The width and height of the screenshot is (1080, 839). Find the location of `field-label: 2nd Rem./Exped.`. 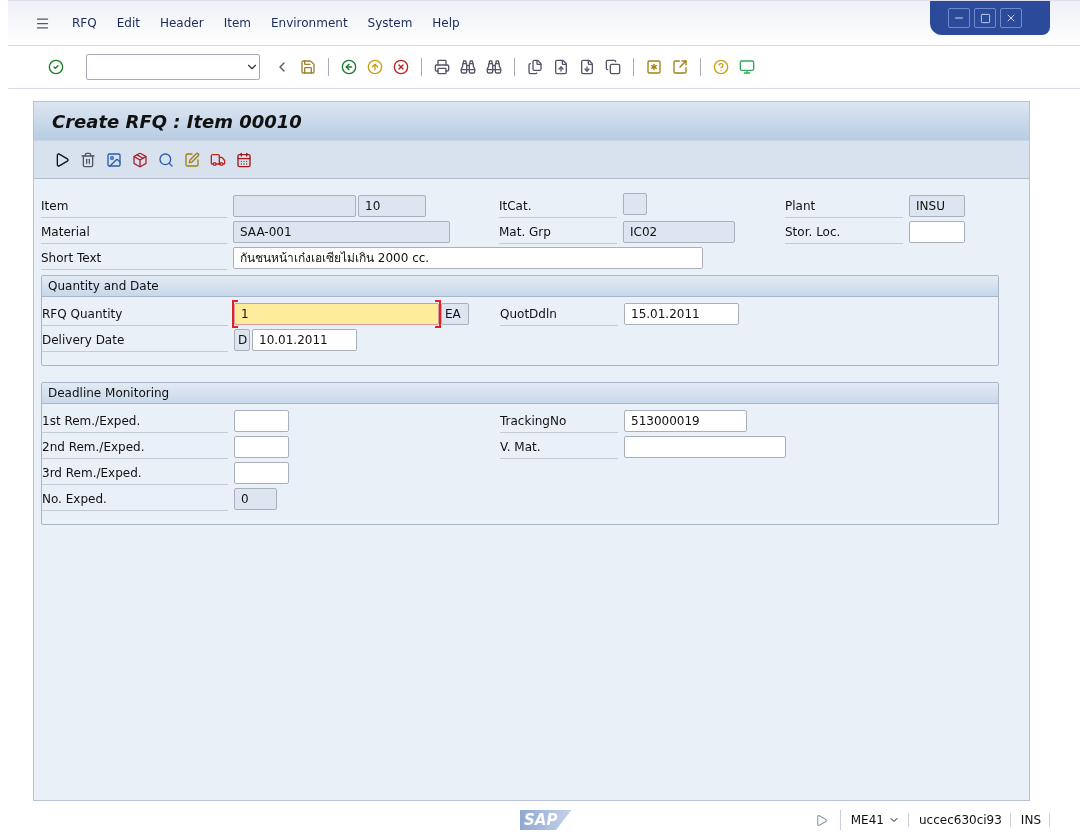

field-label: 2nd Rem./Exped. is located at coordinates (135, 447).